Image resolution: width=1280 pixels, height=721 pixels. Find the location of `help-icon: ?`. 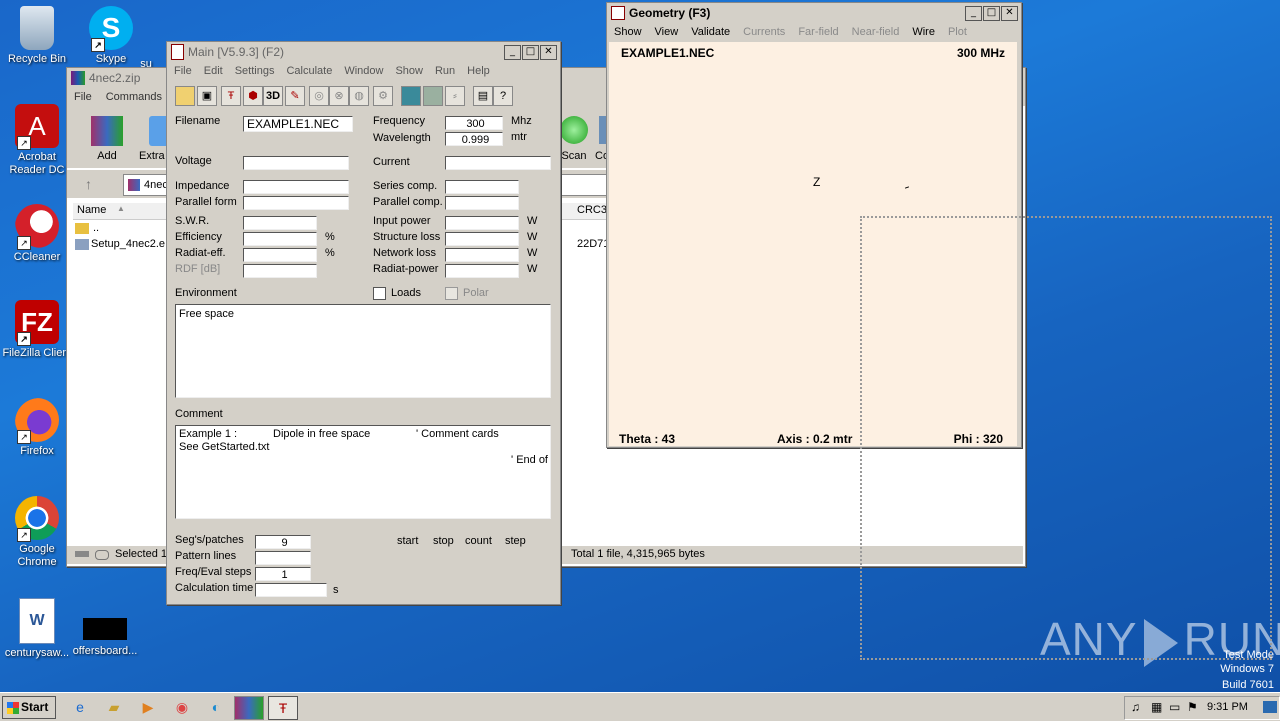

help-icon: ? is located at coordinates (503, 96).